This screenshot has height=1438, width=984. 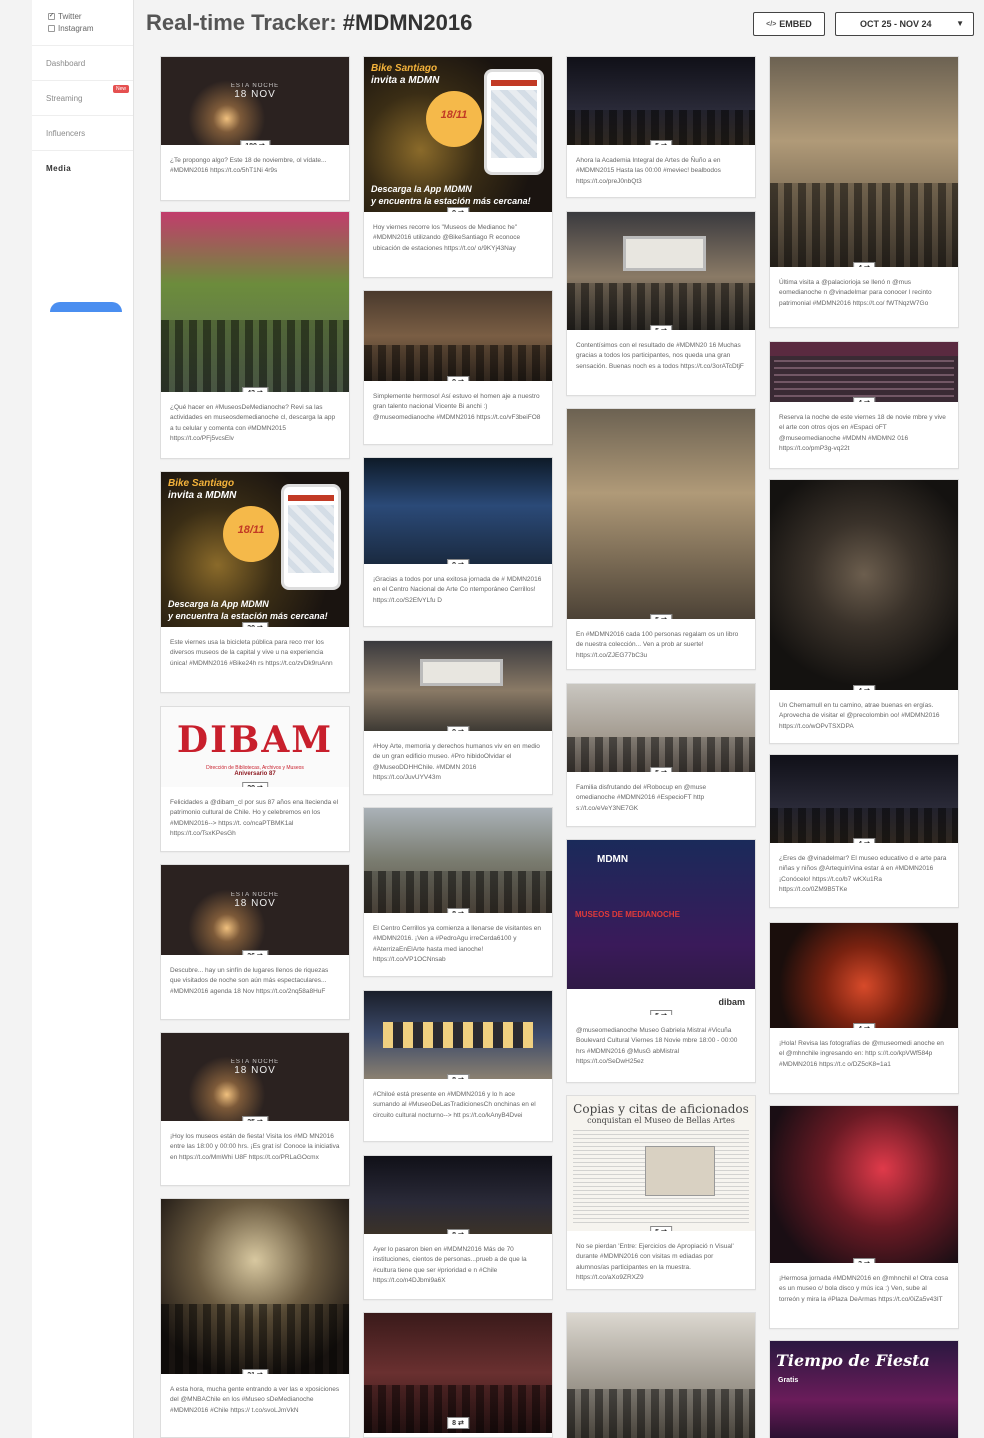 I want to click on media-photo: ESTA NOCHE18 NOV 25 ⇄, so click(x=255, y=1077).